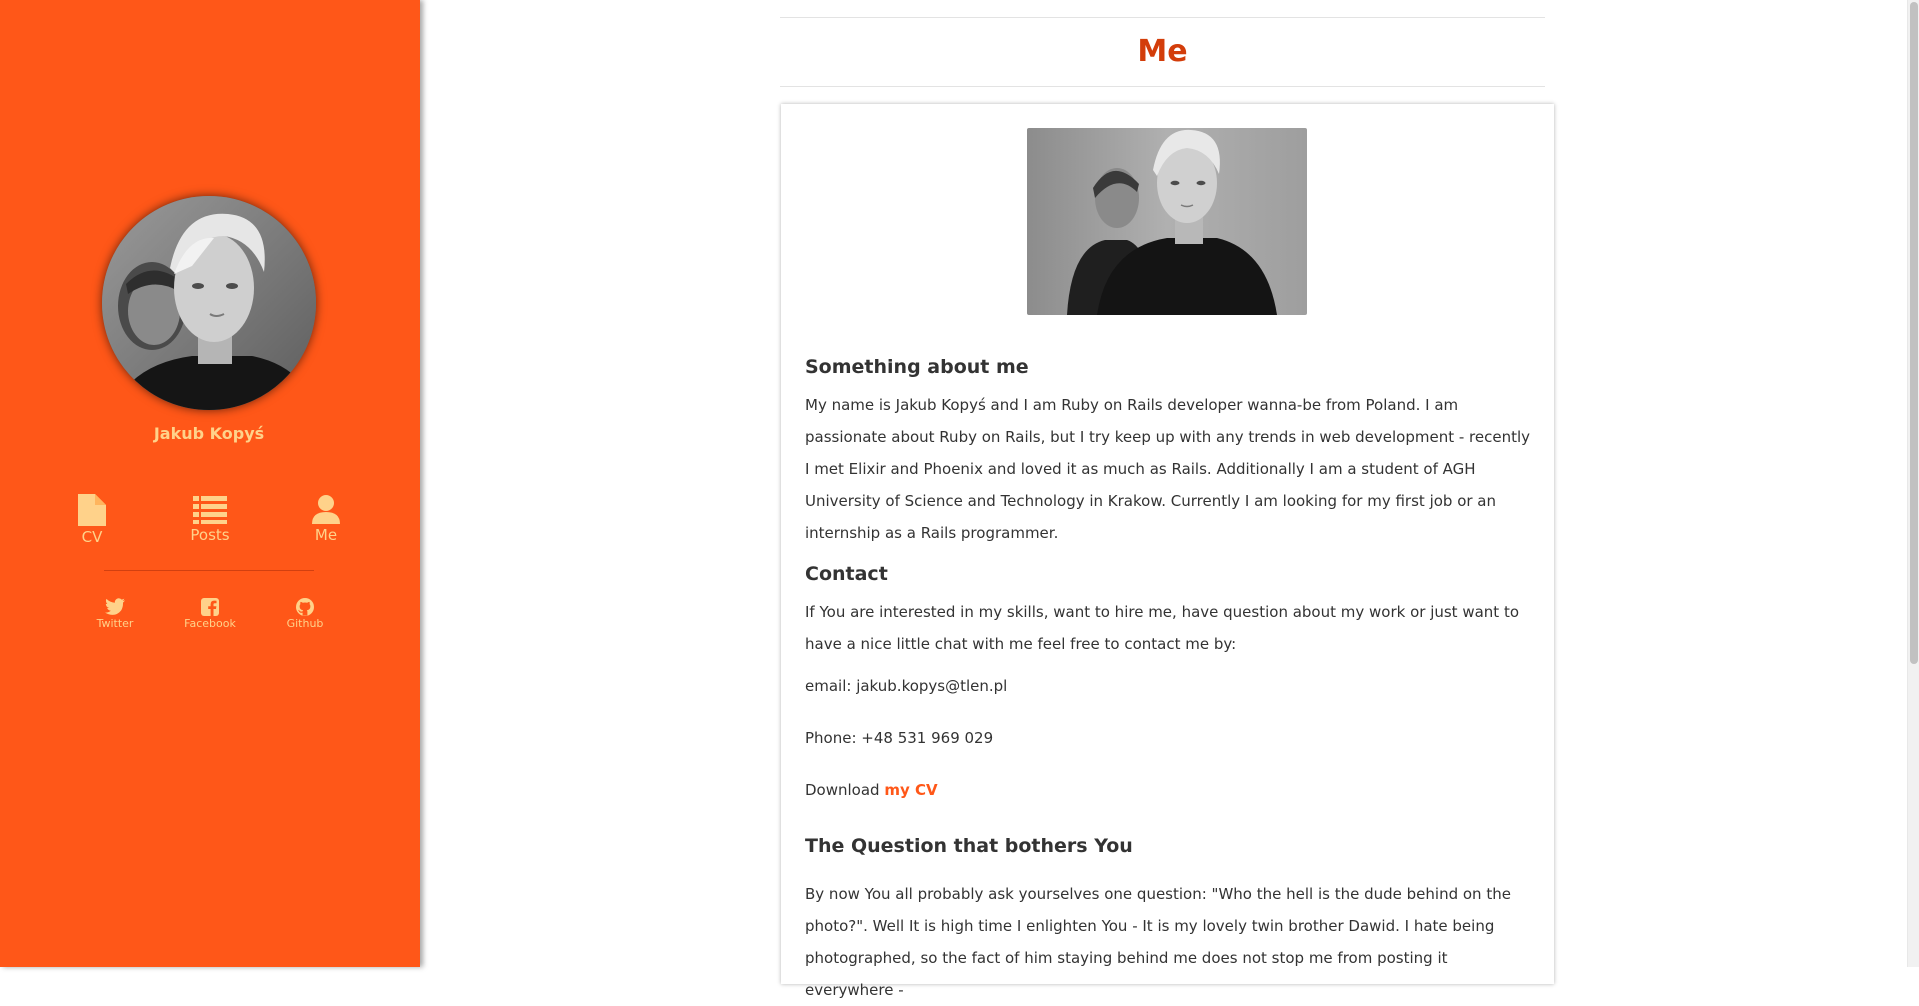  I want to click on page-title: Me, so click(1162, 51).